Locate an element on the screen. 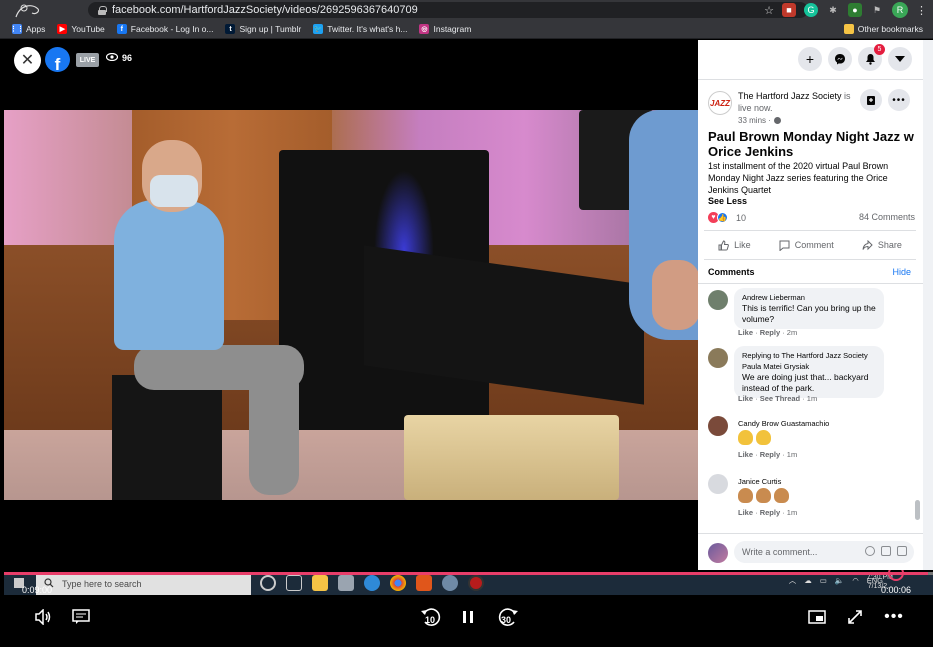 The image size is (933, 647). hide-comments-link: Hide is located at coordinates (901, 272).